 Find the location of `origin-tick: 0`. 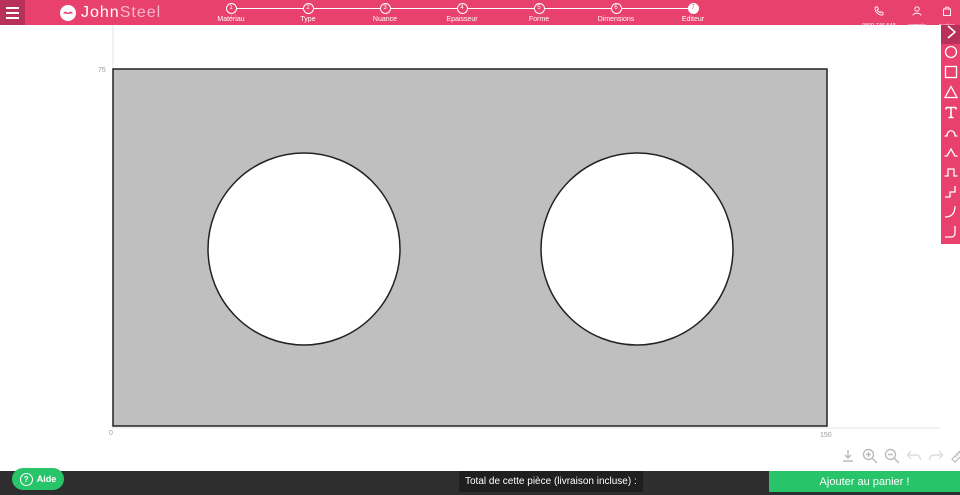

origin-tick: 0 is located at coordinates (111, 433).